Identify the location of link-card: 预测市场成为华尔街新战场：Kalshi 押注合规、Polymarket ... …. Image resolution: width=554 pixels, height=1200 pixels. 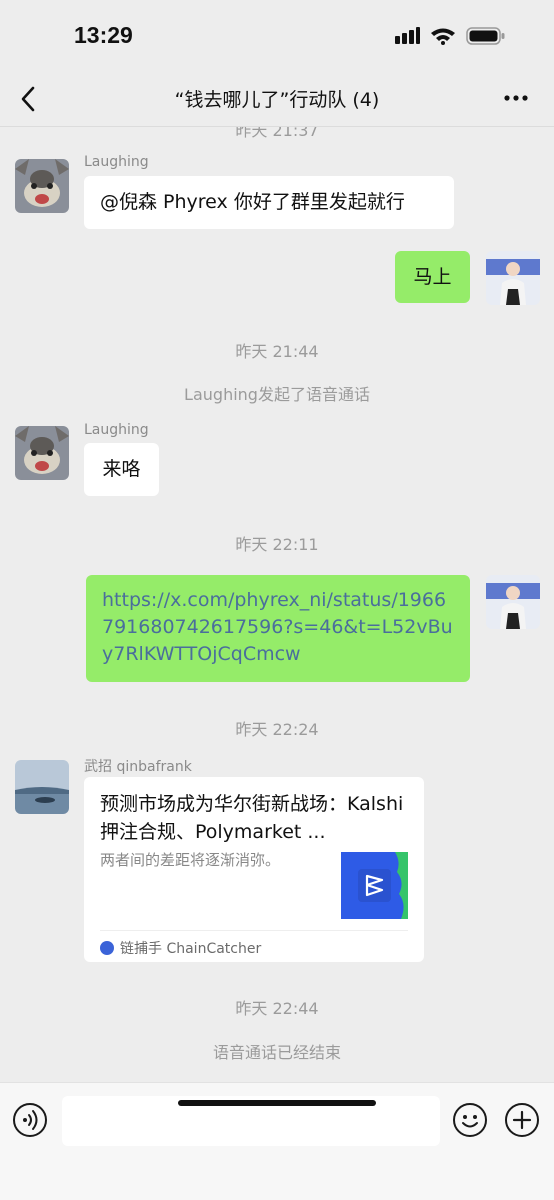
(254, 869).